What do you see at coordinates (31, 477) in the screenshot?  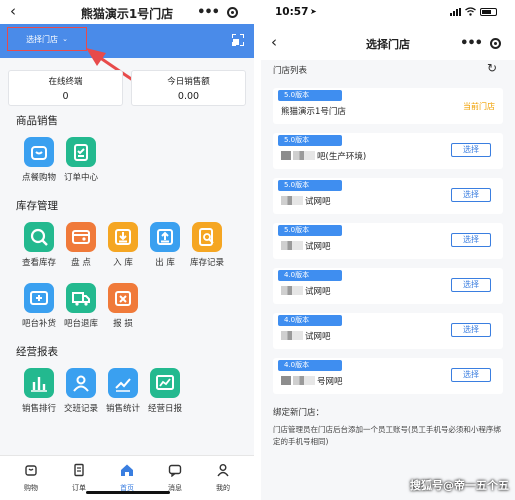 I see `tab-shopping: 购物` at bounding box center [31, 477].